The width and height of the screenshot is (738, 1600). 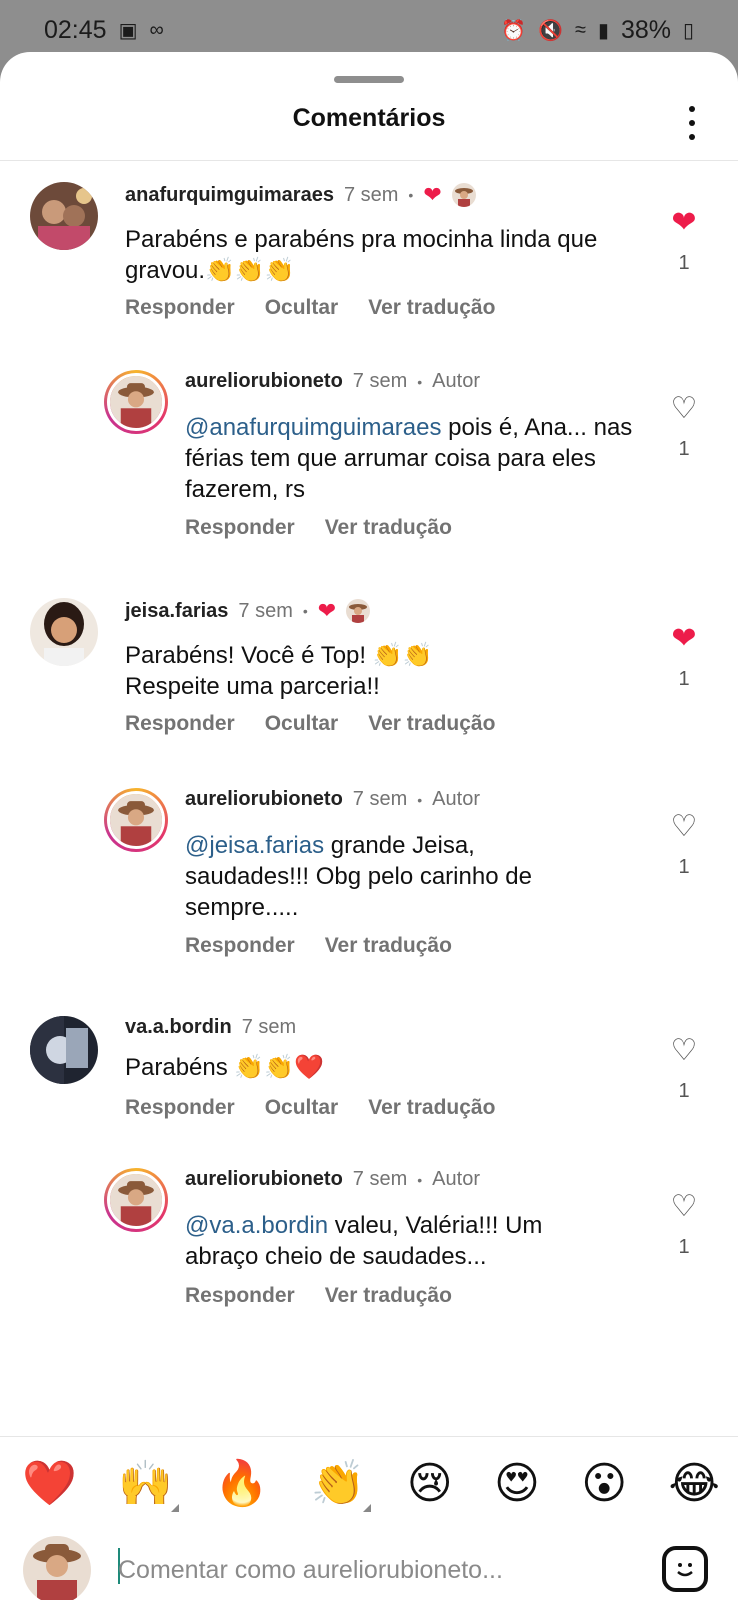 I want to click on username: va.a.bordin, so click(x=178, y=1027).